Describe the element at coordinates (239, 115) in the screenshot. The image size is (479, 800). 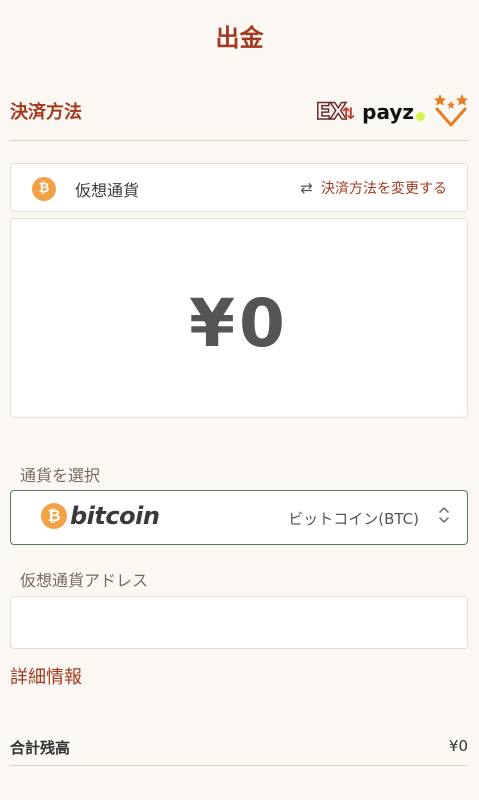
I see `payment-method-row: 決済方法 EX⇅ payz` at that location.